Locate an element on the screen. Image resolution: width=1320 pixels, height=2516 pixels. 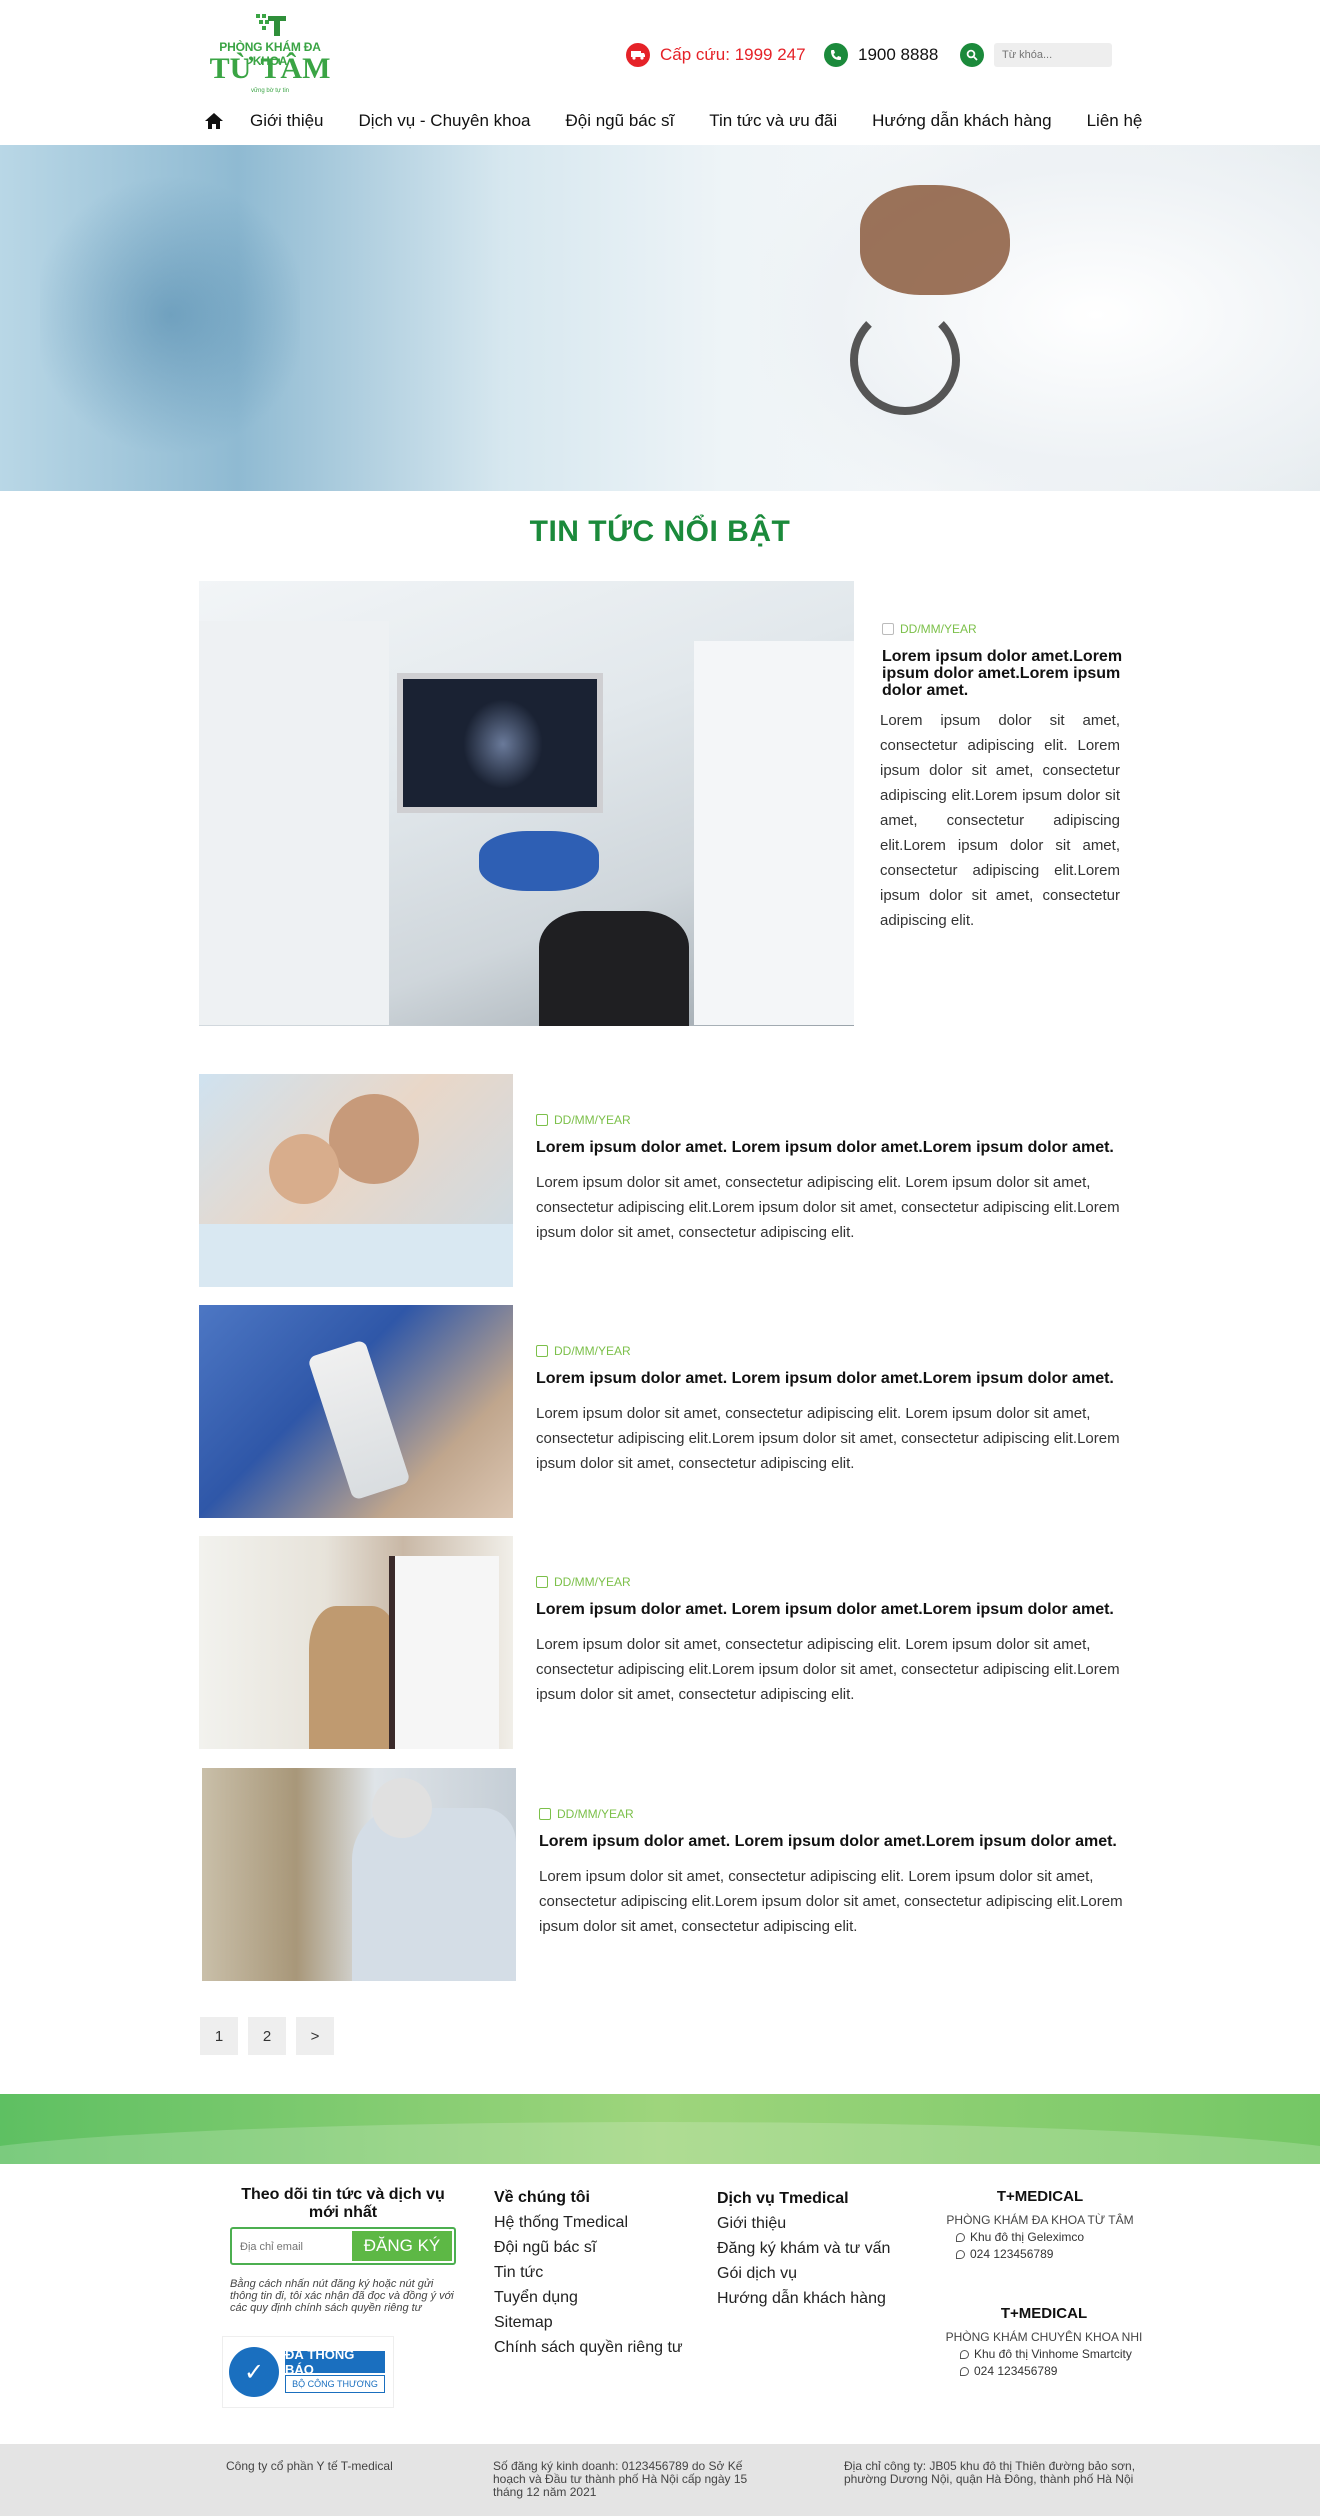
featured-date-text: DD/MM/YEAR is located at coordinates (938, 629).